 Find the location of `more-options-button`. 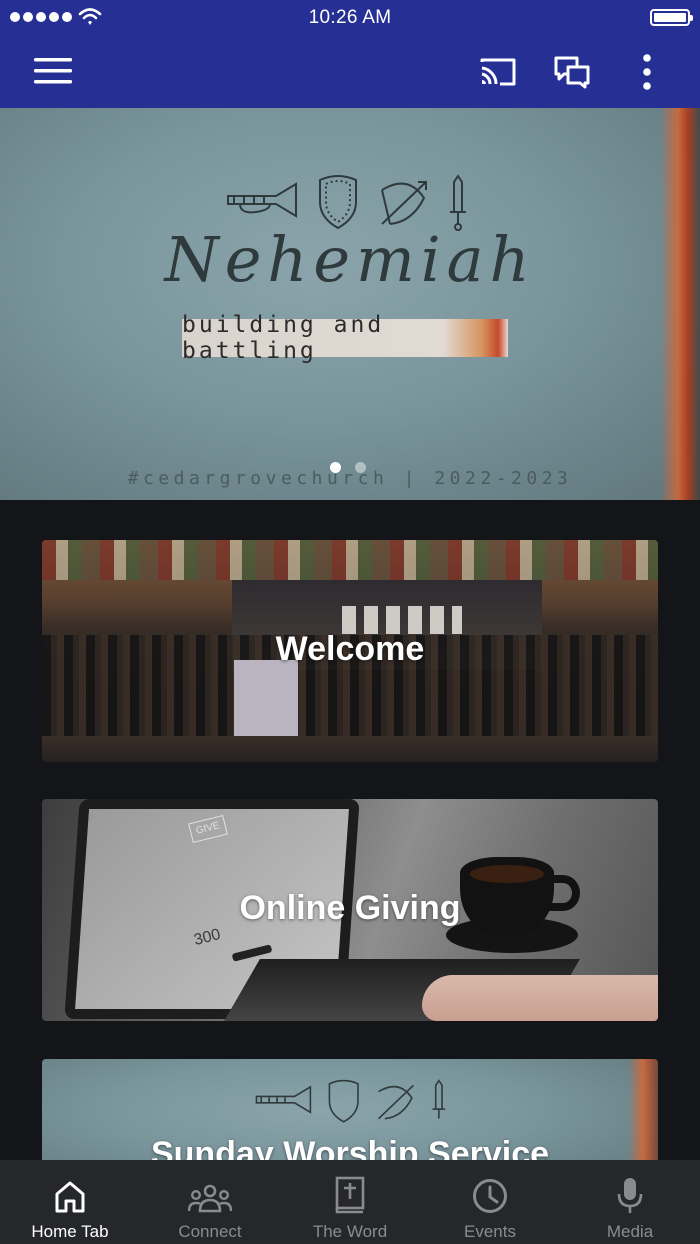

more-options-button is located at coordinates (647, 72).